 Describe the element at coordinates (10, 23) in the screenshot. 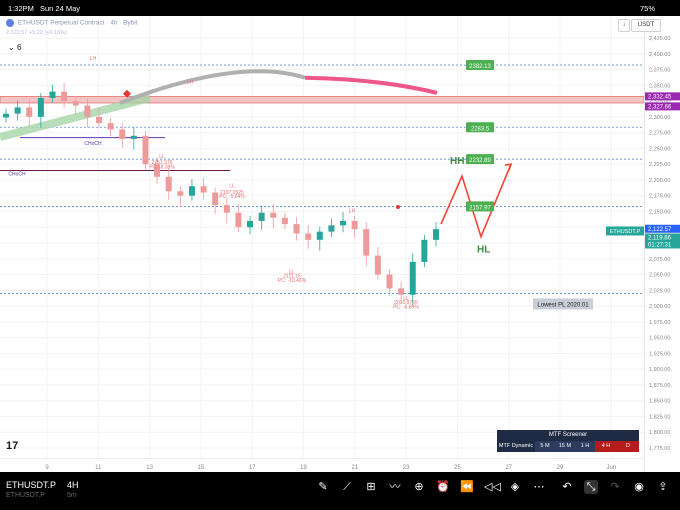

I see `eth-icon` at that location.